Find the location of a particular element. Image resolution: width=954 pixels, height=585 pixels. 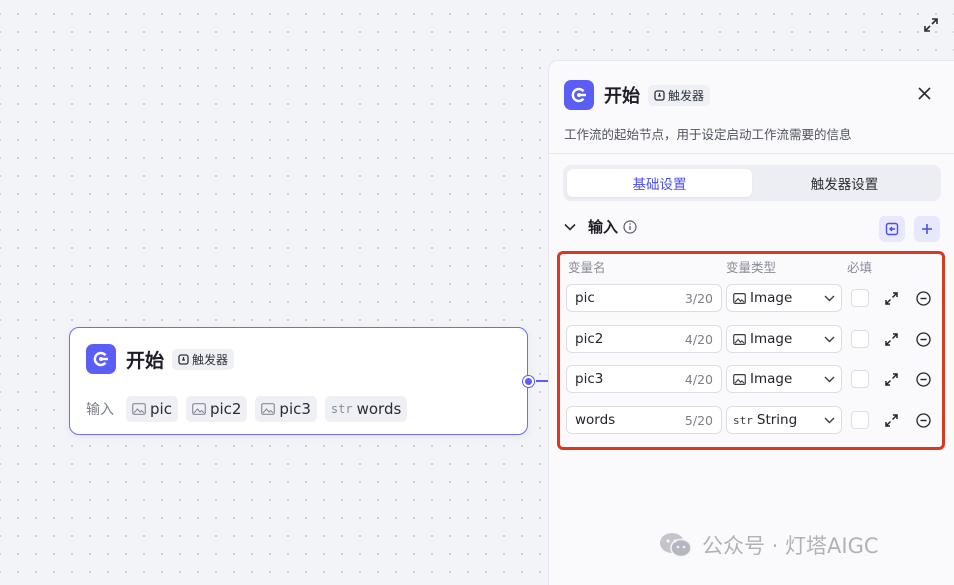

wechat-icon is located at coordinates (676, 545).